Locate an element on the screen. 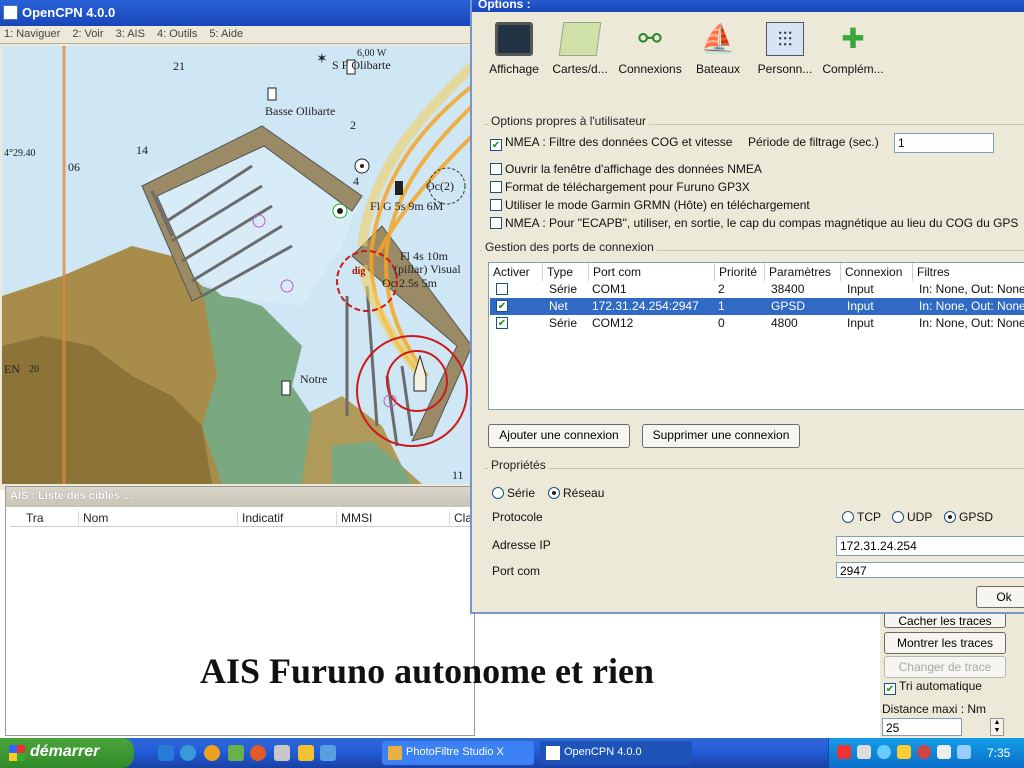 This screenshot has height=768, width=1024. col-activer: Activer is located at coordinates (516, 272).